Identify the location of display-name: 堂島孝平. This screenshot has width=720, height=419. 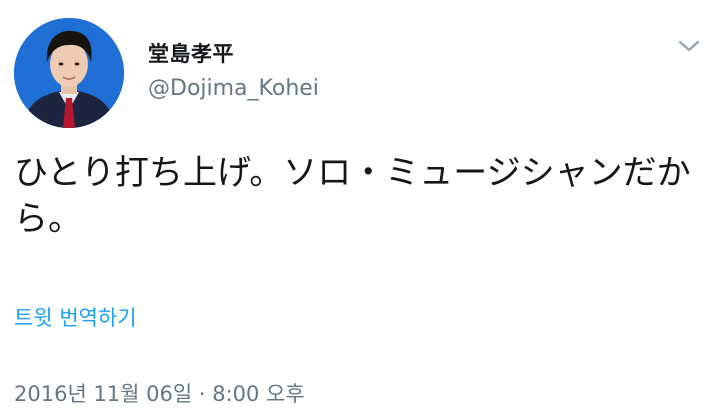
(191, 53).